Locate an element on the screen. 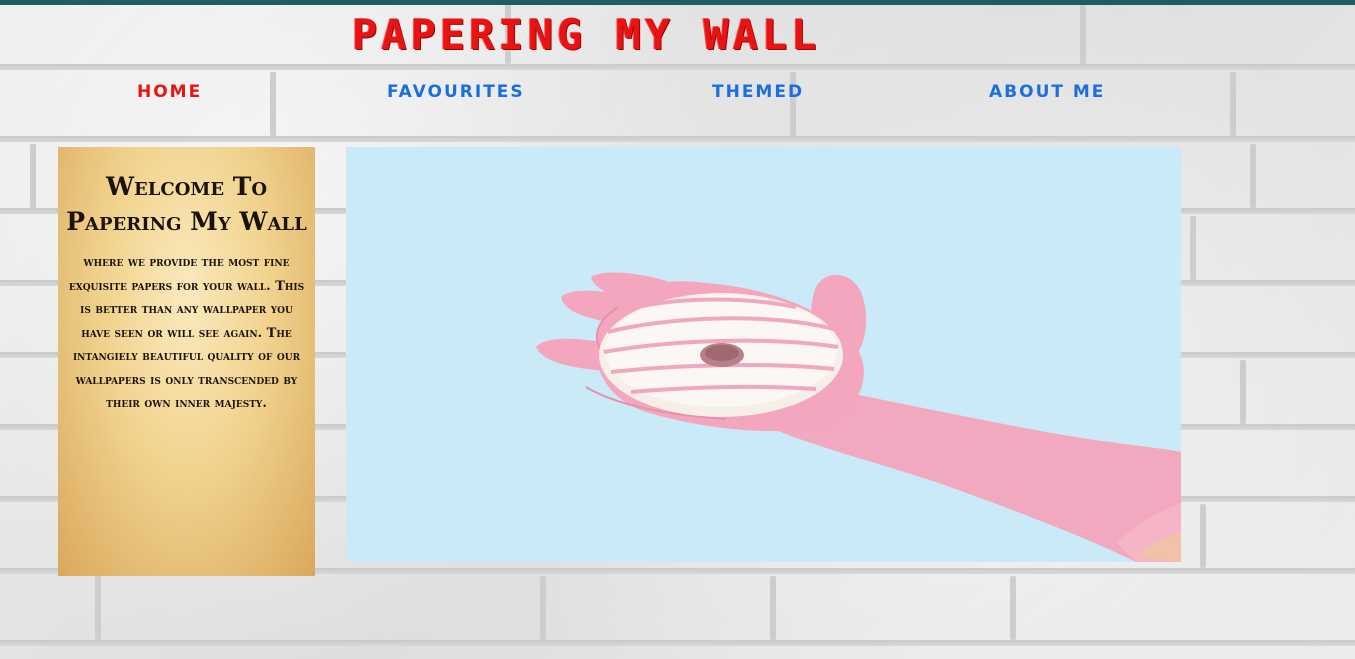 This screenshot has height=659, width=1355. nav-home-link: HOME is located at coordinates (169, 92).